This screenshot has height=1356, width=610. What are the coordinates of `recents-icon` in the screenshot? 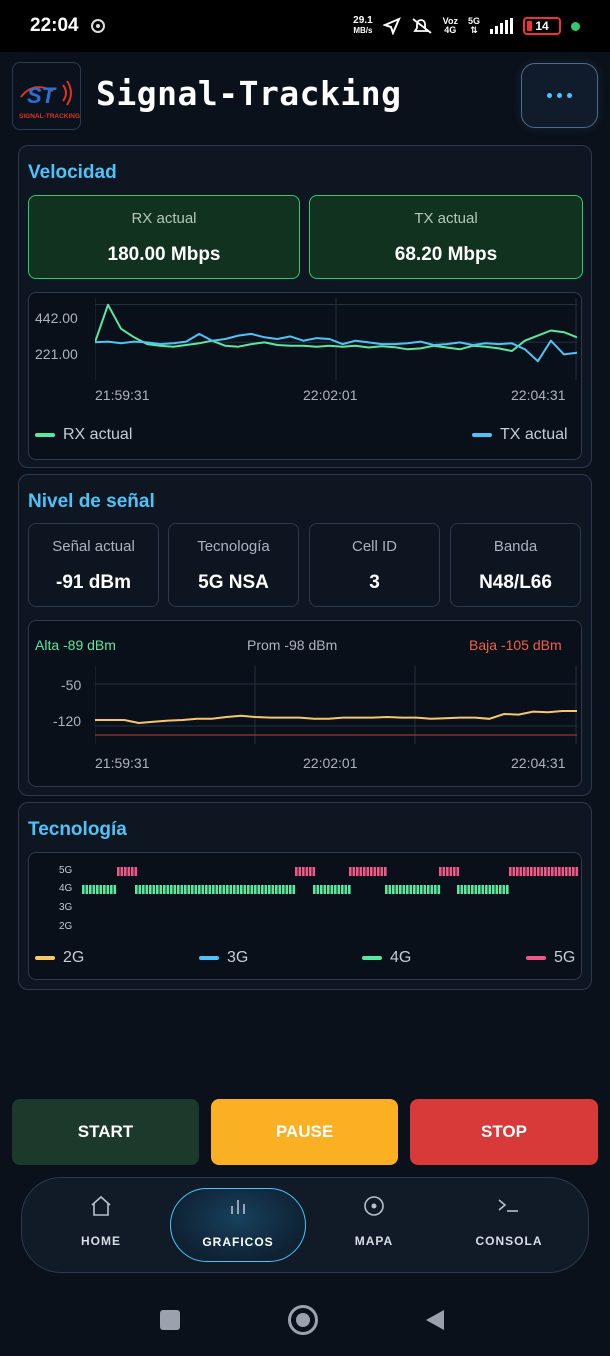 It's located at (170, 1320).